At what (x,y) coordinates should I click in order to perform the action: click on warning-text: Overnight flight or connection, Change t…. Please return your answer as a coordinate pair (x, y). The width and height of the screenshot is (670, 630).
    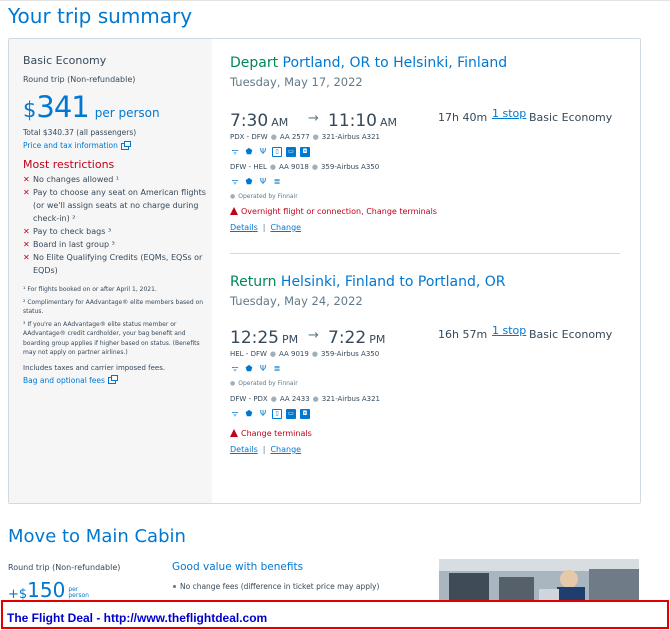
    Looking at the image, I should click on (339, 211).